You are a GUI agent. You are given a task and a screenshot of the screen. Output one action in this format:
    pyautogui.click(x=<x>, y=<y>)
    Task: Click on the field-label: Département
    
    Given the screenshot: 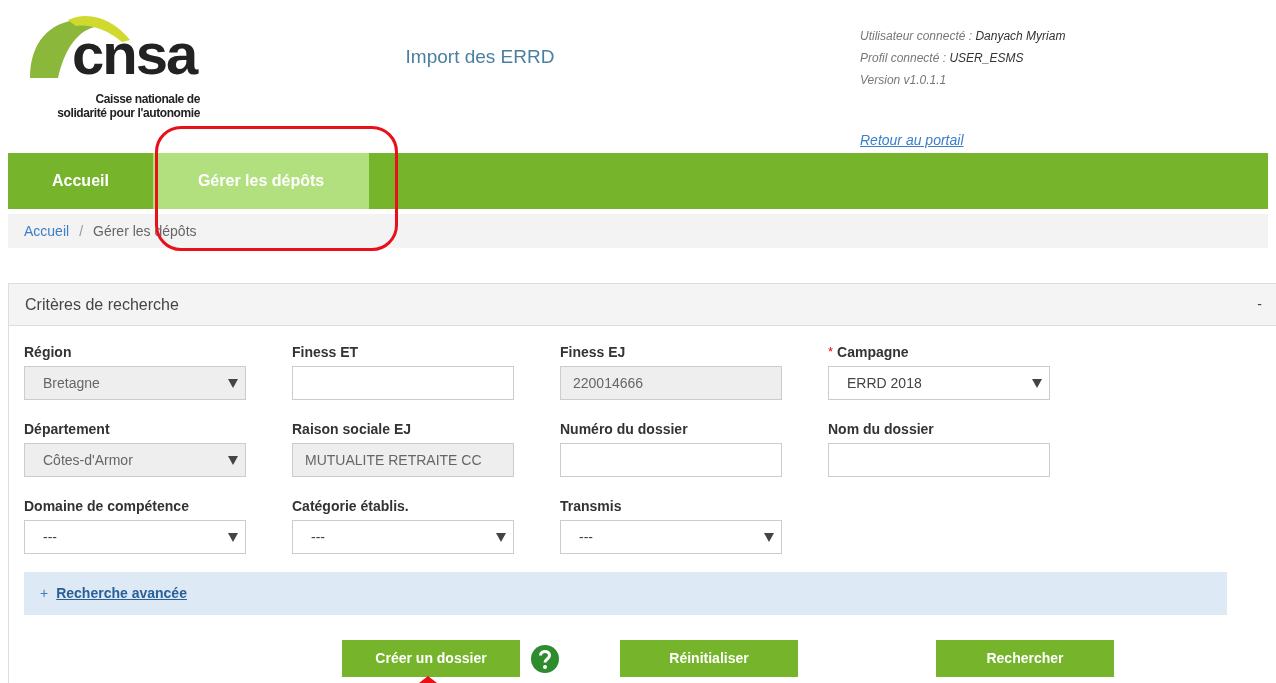 What is the action you would take?
    pyautogui.click(x=67, y=429)
    